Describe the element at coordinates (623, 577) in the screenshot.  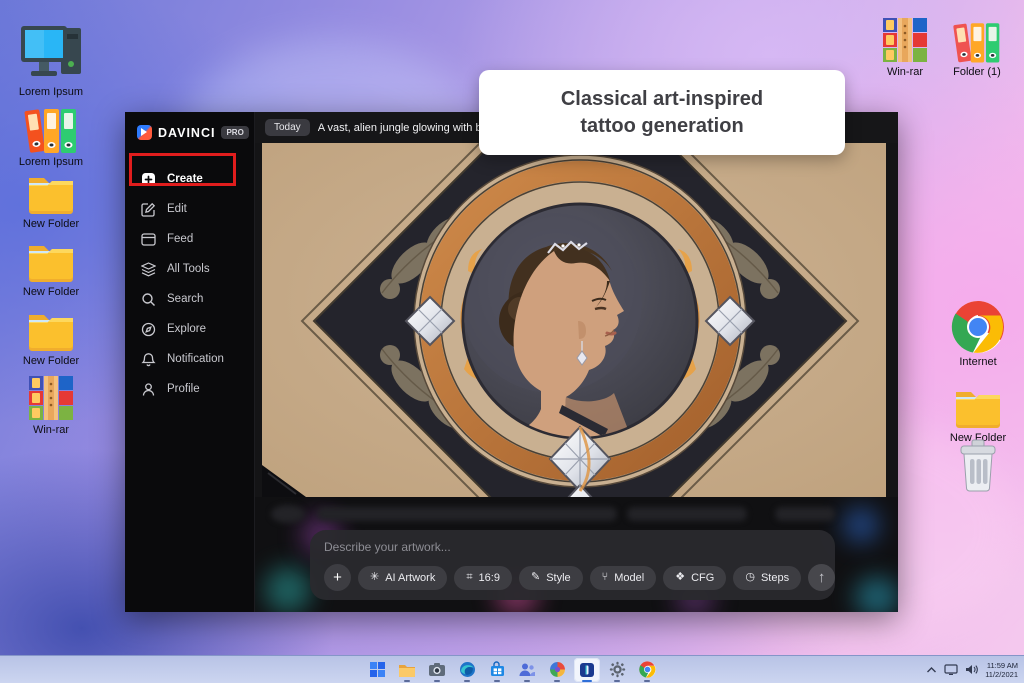
I see `model-button: ⑂ Model` at that location.